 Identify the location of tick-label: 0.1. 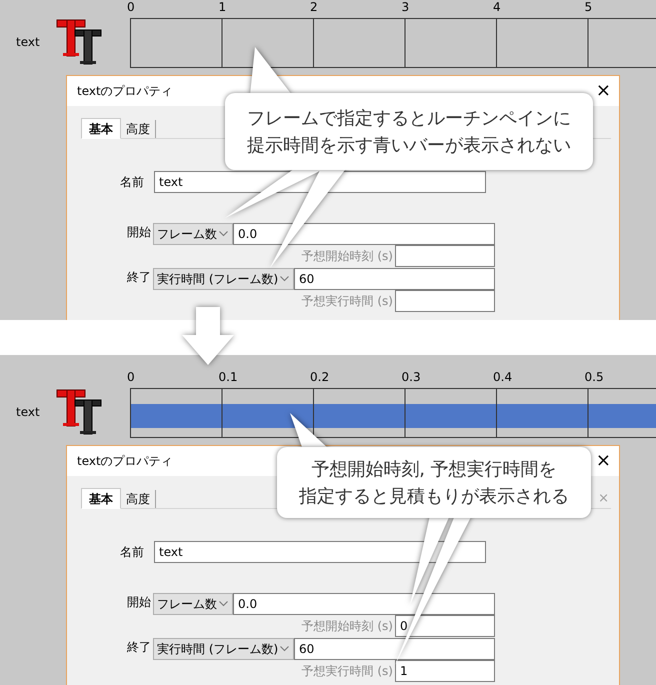
(228, 377).